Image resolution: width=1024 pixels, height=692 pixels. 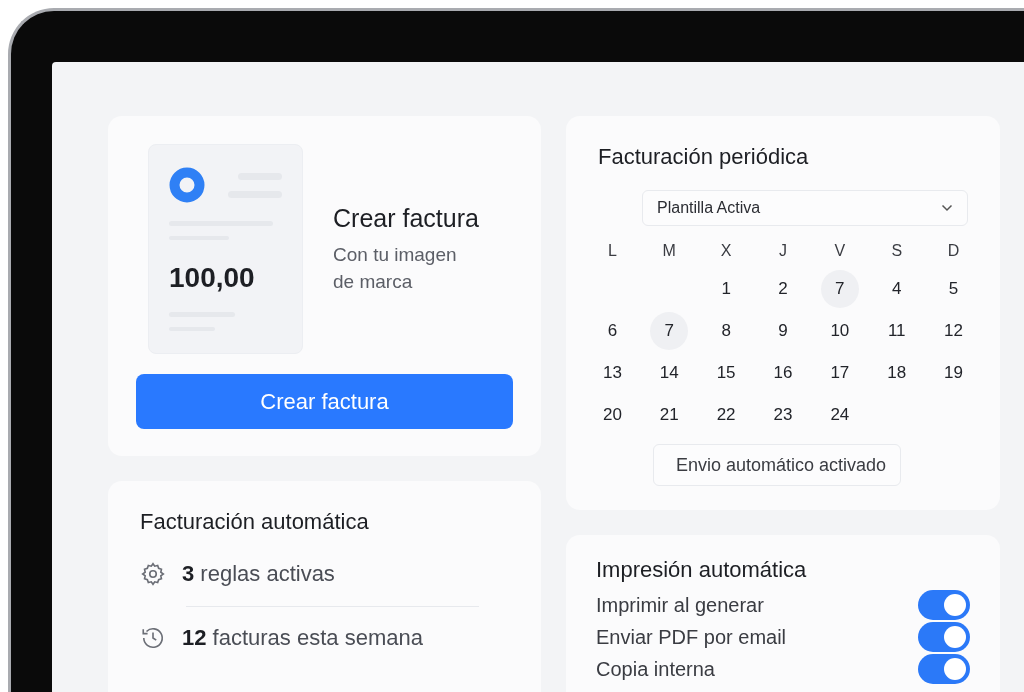 What do you see at coordinates (302, 638) in the screenshot?
I see `stat-text: 12 facturas esta semana` at bounding box center [302, 638].